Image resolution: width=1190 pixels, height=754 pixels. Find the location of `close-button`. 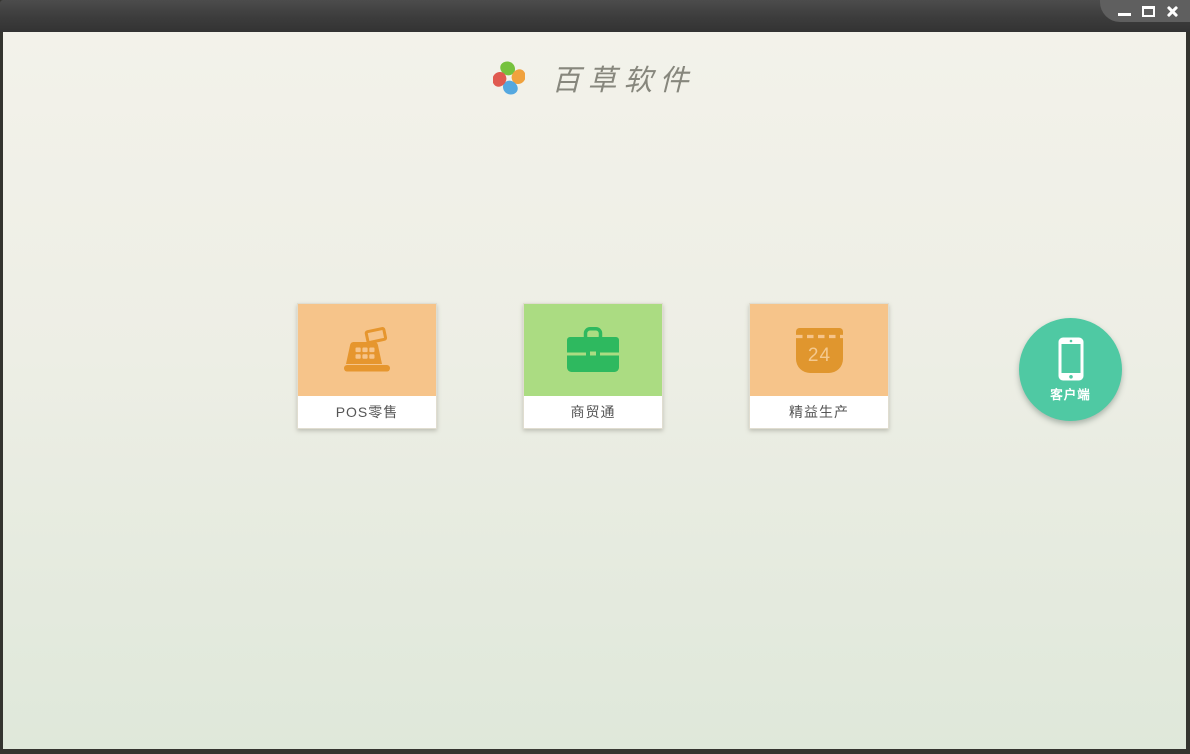

close-button is located at coordinates (1172, 11).